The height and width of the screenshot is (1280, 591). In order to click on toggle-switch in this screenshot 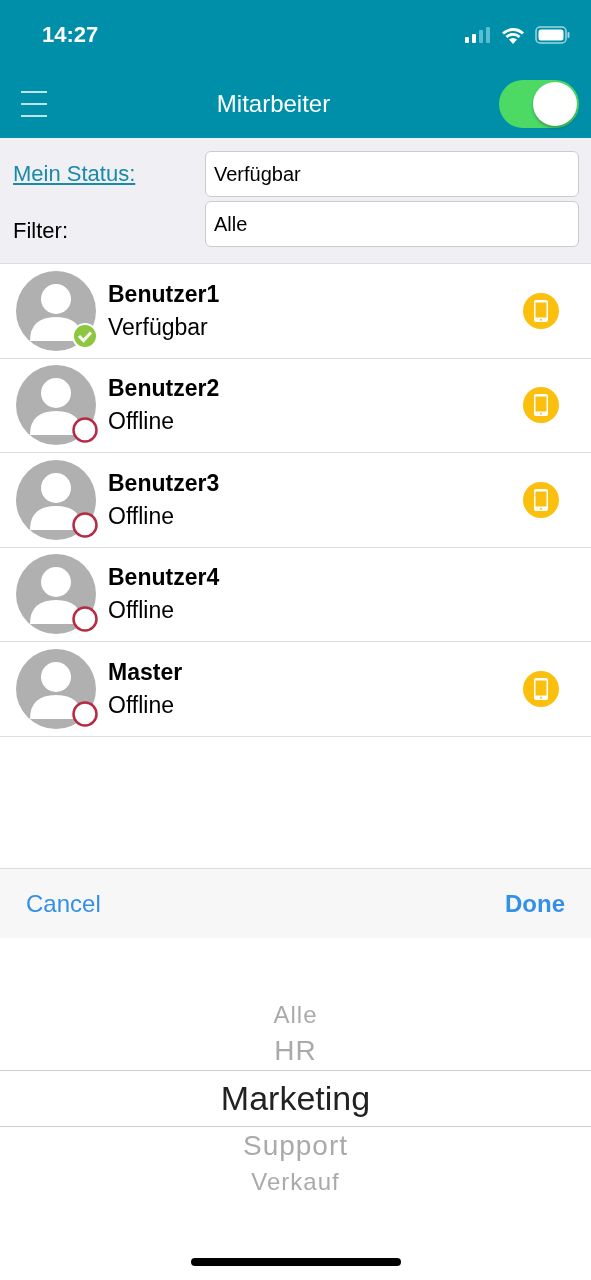, I will do `click(539, 104)`.